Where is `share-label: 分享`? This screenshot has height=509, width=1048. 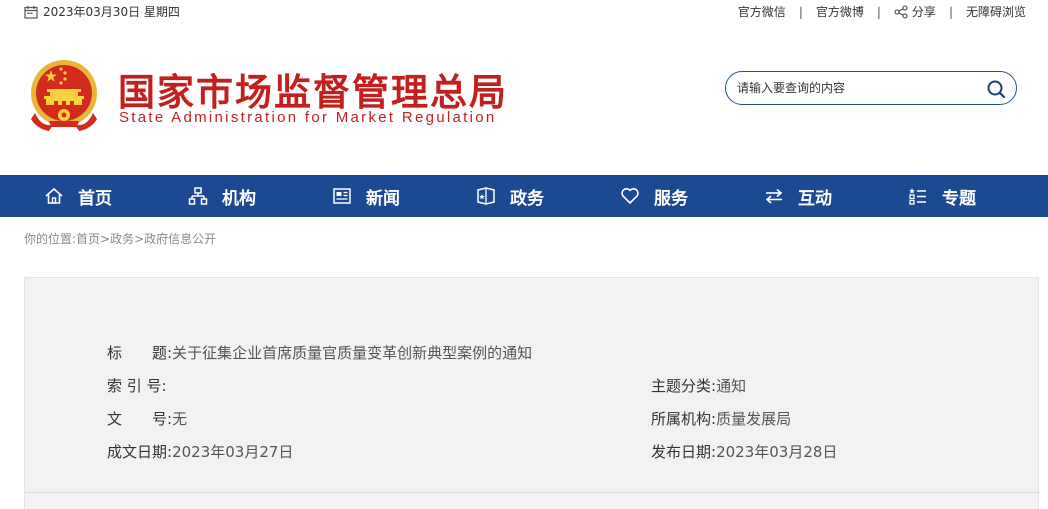
share-label: 分享 is located at coordinates (923, 12).